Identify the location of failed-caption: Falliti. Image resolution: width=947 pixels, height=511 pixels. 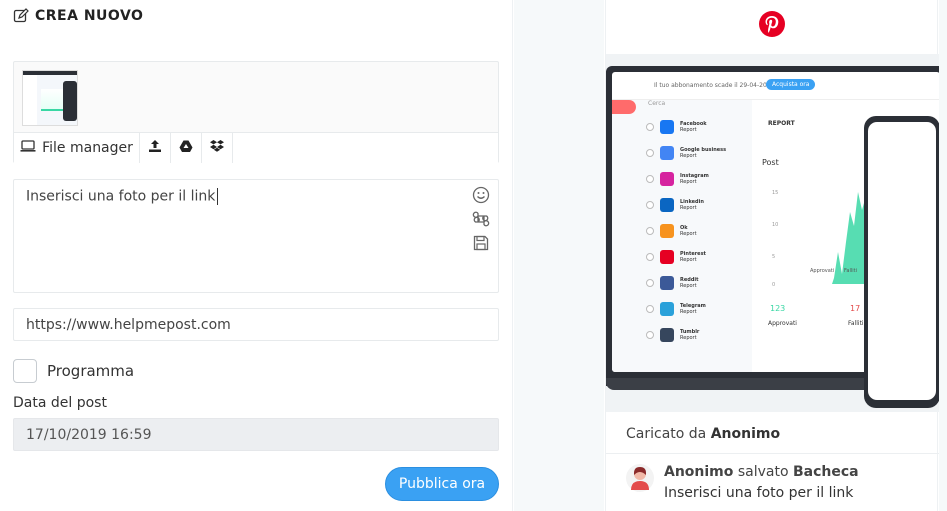
(856, 323).